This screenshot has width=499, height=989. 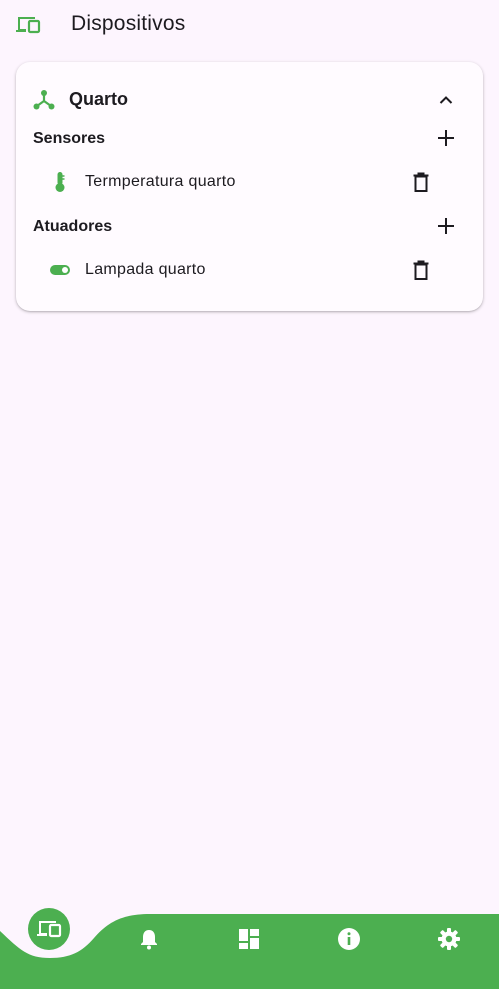 I want to click on nav-devices-button, so click(x=49, y=929).